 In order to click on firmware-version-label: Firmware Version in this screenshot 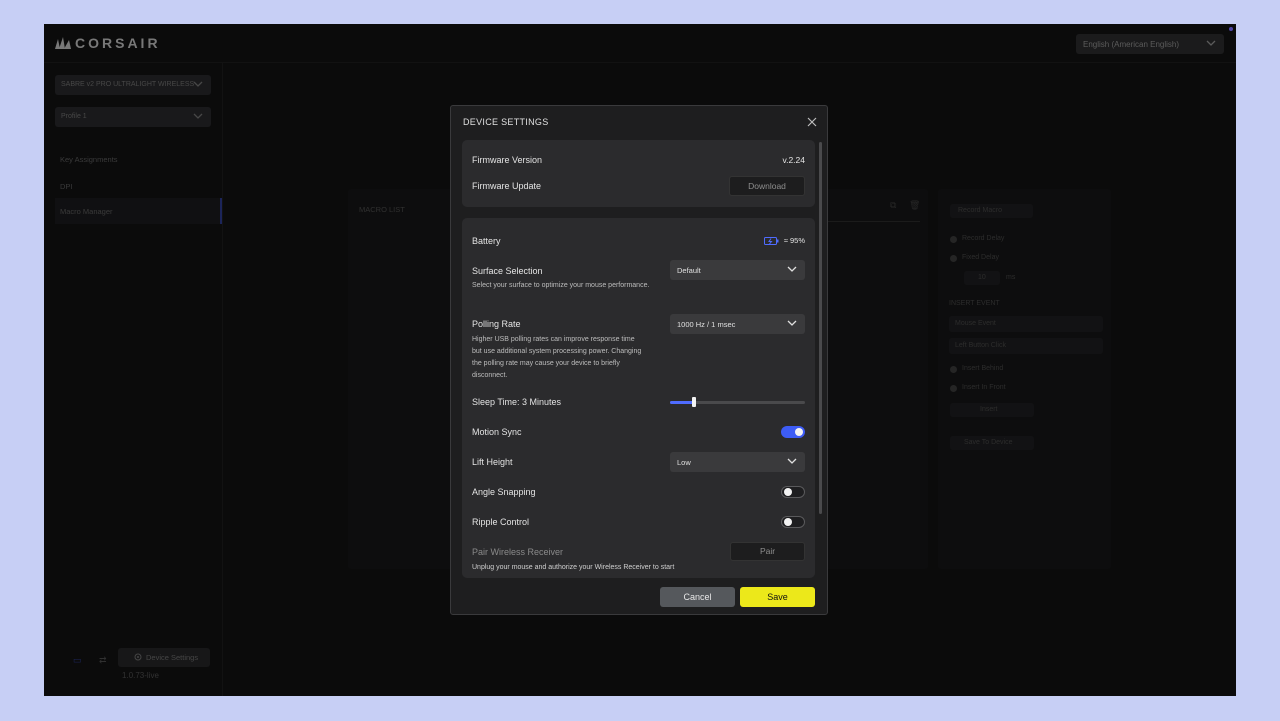, I will do `click(507, 160)`.